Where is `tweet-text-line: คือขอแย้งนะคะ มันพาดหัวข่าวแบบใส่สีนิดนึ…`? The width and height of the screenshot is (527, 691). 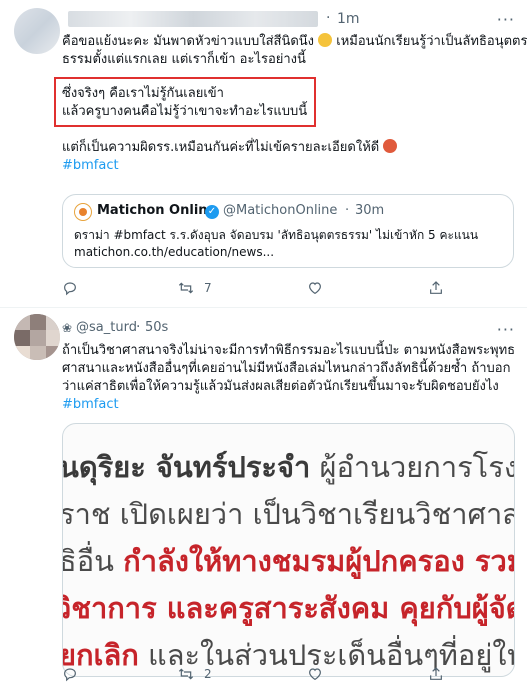 tweet-text-line: คือขอแย้งนะคะ มันพาดหัวข่าวแบบใส่สีนิดนึ… is located at coordinates (294, 41).